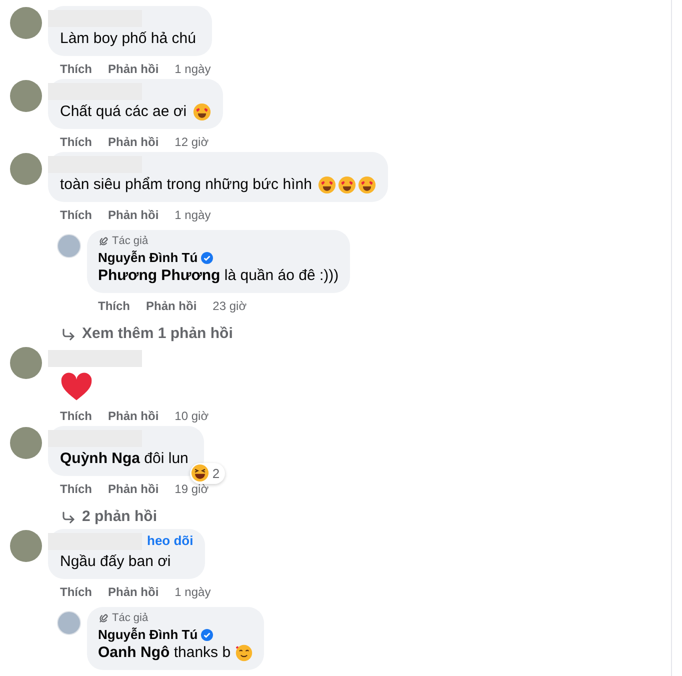 This screenshot has height=676, width=682. Describe the element at coordinates (76, 386) in the screenshot. I see `heart-icon` at that location.